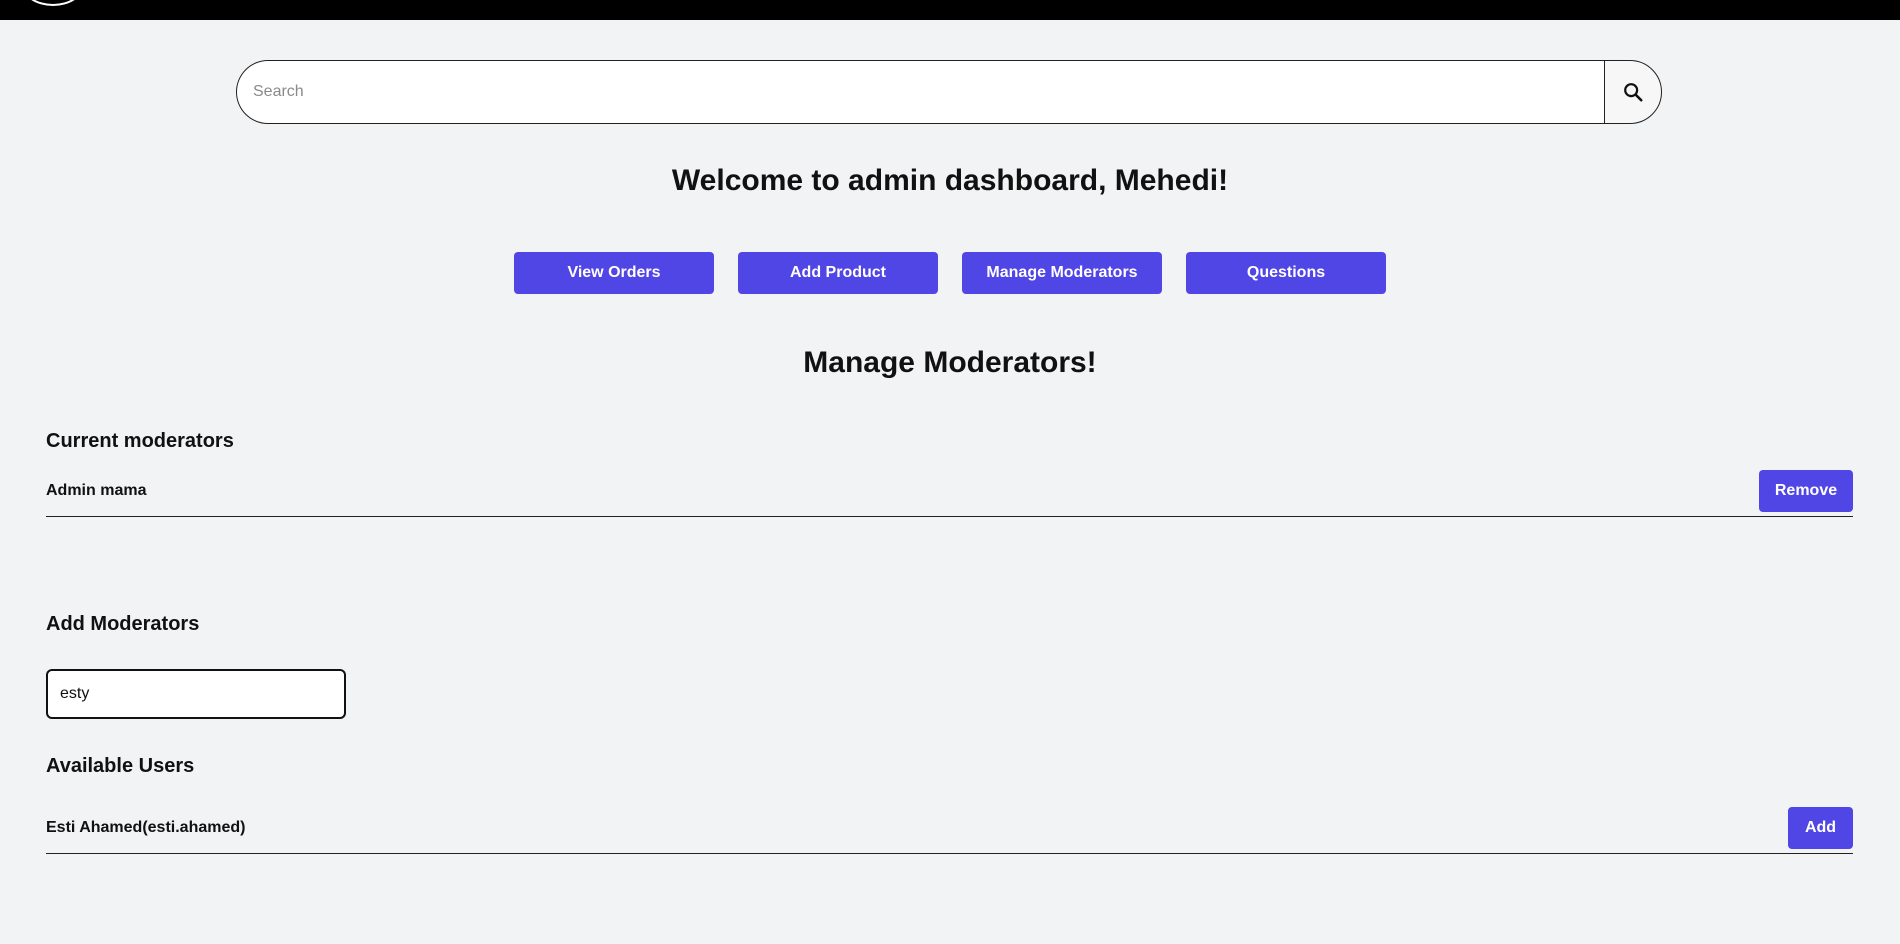 The height and width of the screenshot is (944, 1900). Describe the element at coordinates (123, 624) in the screenshot. I see `add-moderators-heading: Add Moderators` at that location.